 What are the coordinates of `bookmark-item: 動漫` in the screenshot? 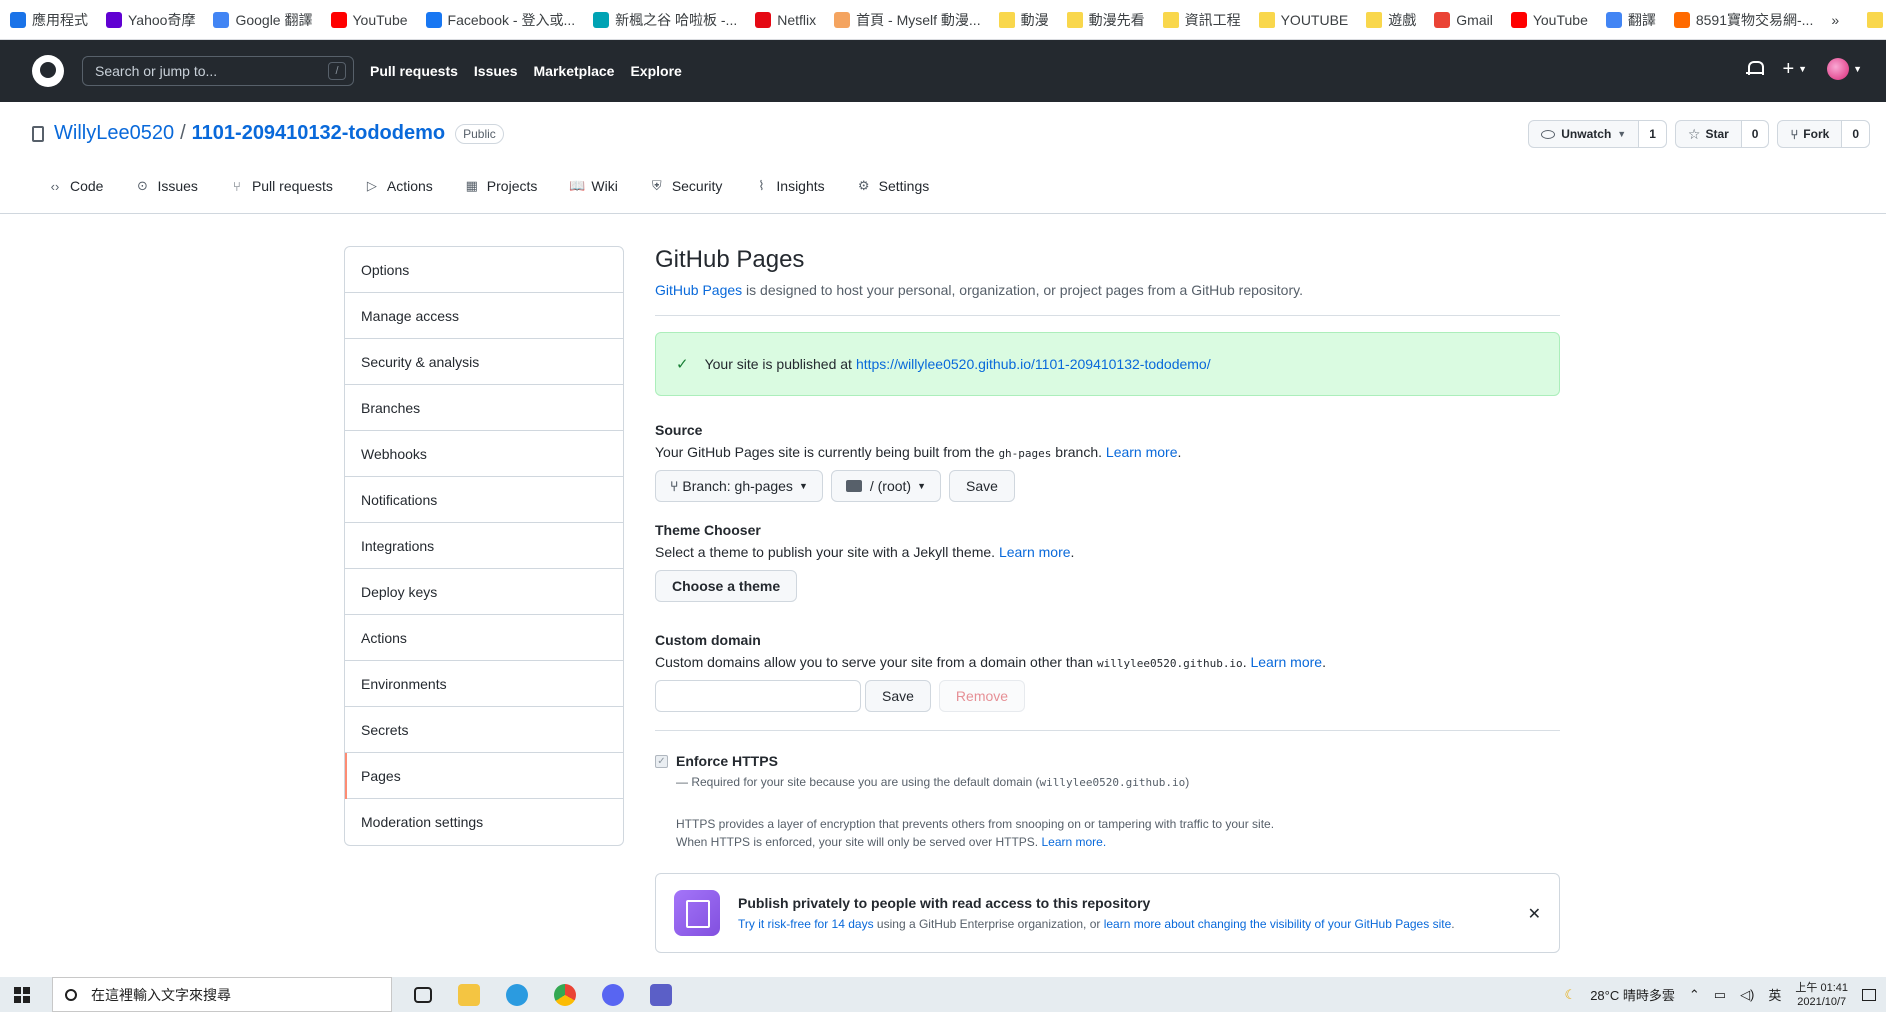 It's located at (1023, 20).